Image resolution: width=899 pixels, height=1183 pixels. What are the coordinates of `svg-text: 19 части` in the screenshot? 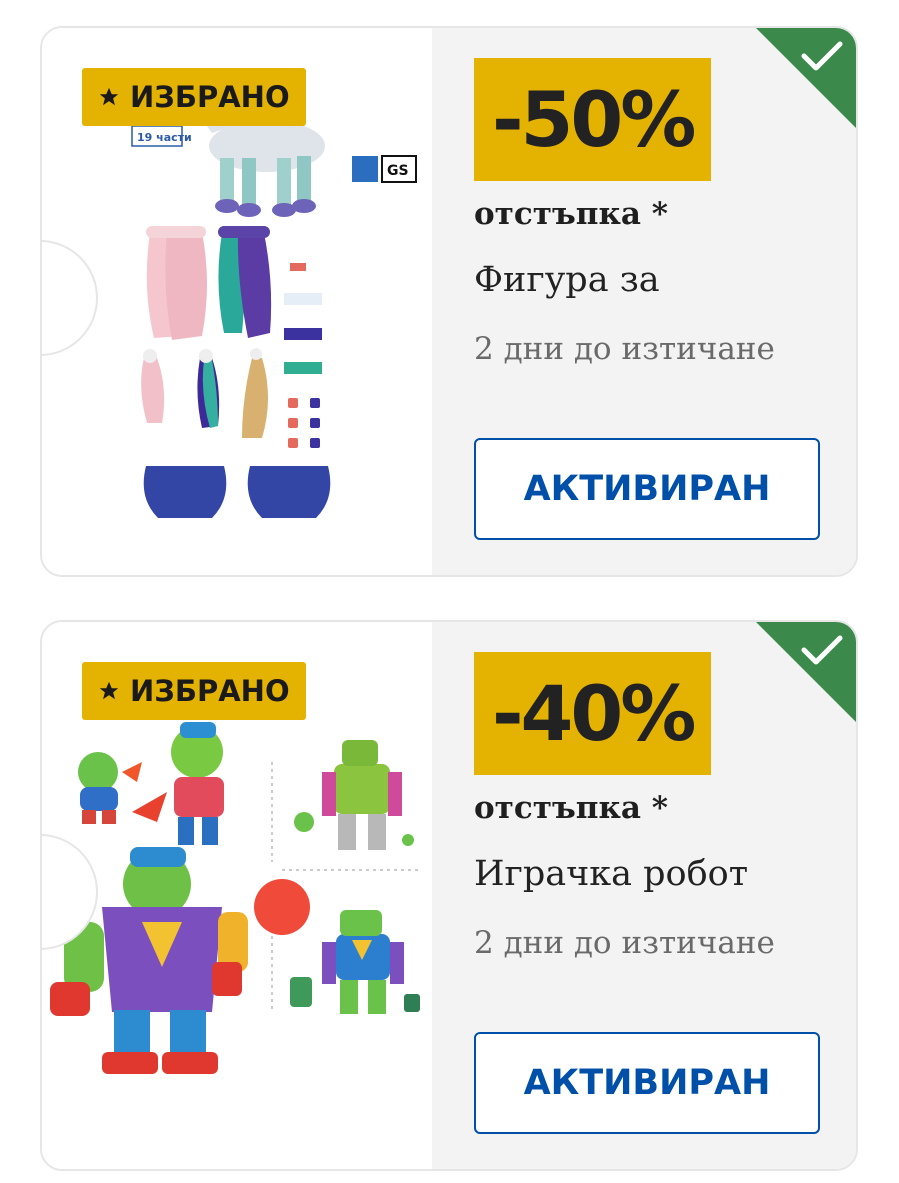 It's located at (164, 137).